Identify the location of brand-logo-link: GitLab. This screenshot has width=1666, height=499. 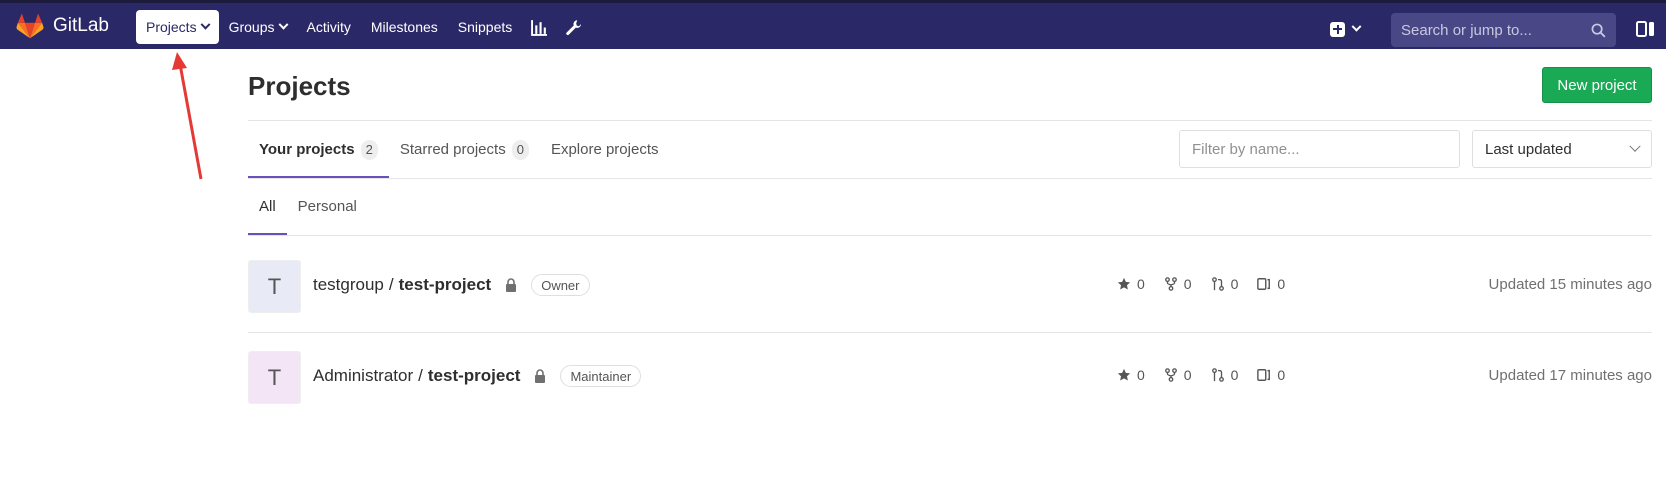
(62, 26).